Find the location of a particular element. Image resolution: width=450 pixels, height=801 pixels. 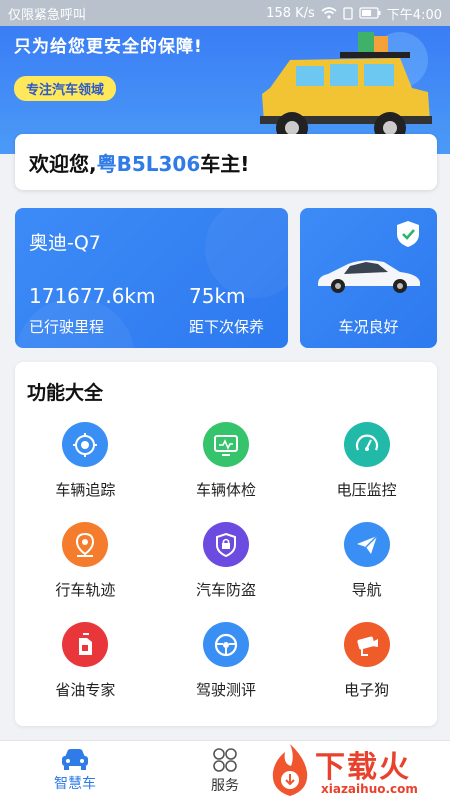

feature-label: 导航 is located at coordinates (366, 590).